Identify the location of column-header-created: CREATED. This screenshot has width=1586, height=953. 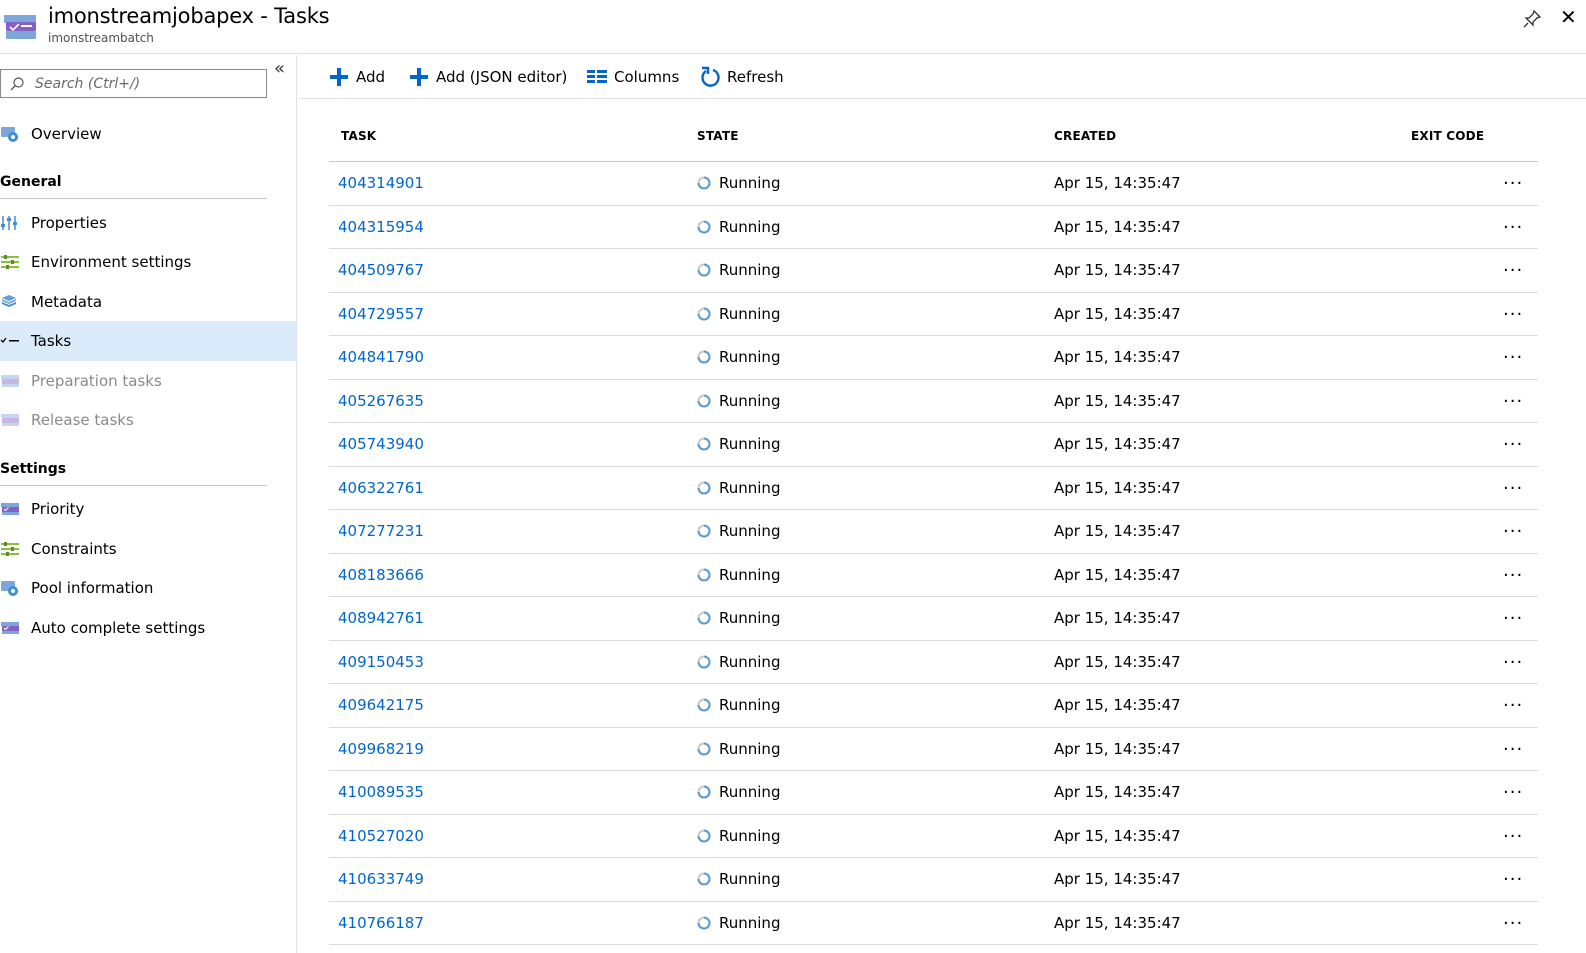
(1085, 136).